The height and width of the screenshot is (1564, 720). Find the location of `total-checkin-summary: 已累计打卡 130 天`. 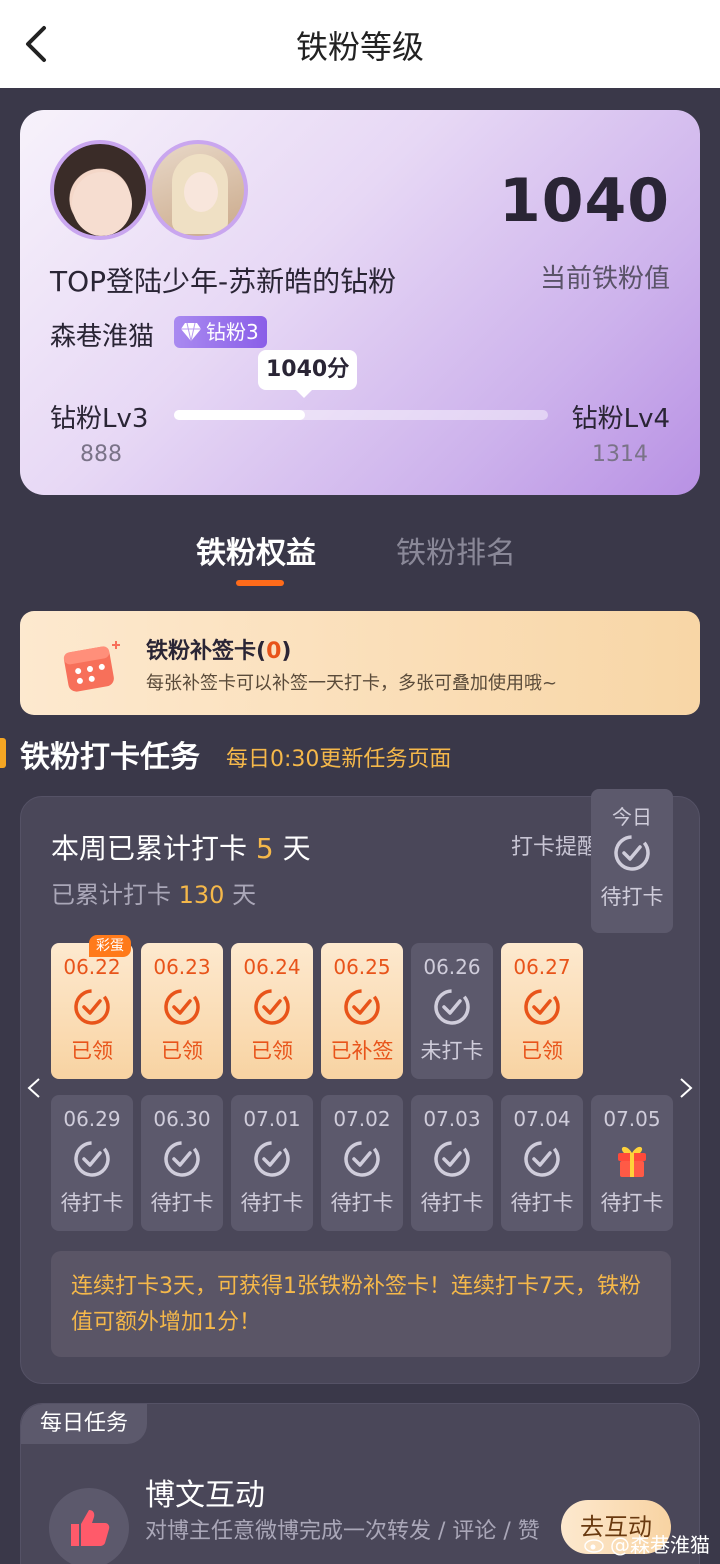

total-checkin-summary: 已累计打卡 130 天 is located at coordinates (154, 895).